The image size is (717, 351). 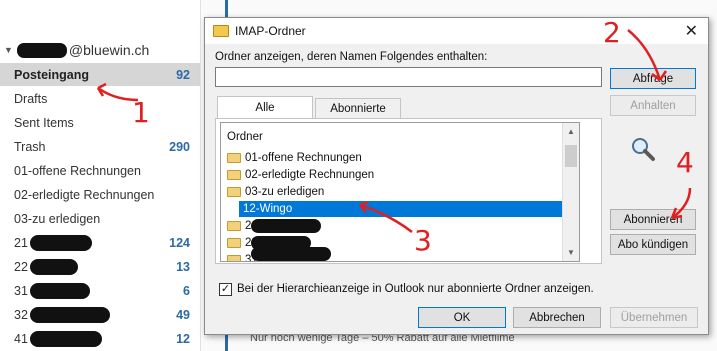 What do you see at coordinates (141, 112) in the screenshot?
I see `annotation-number-1: 1` at bounding box center [141, 112].